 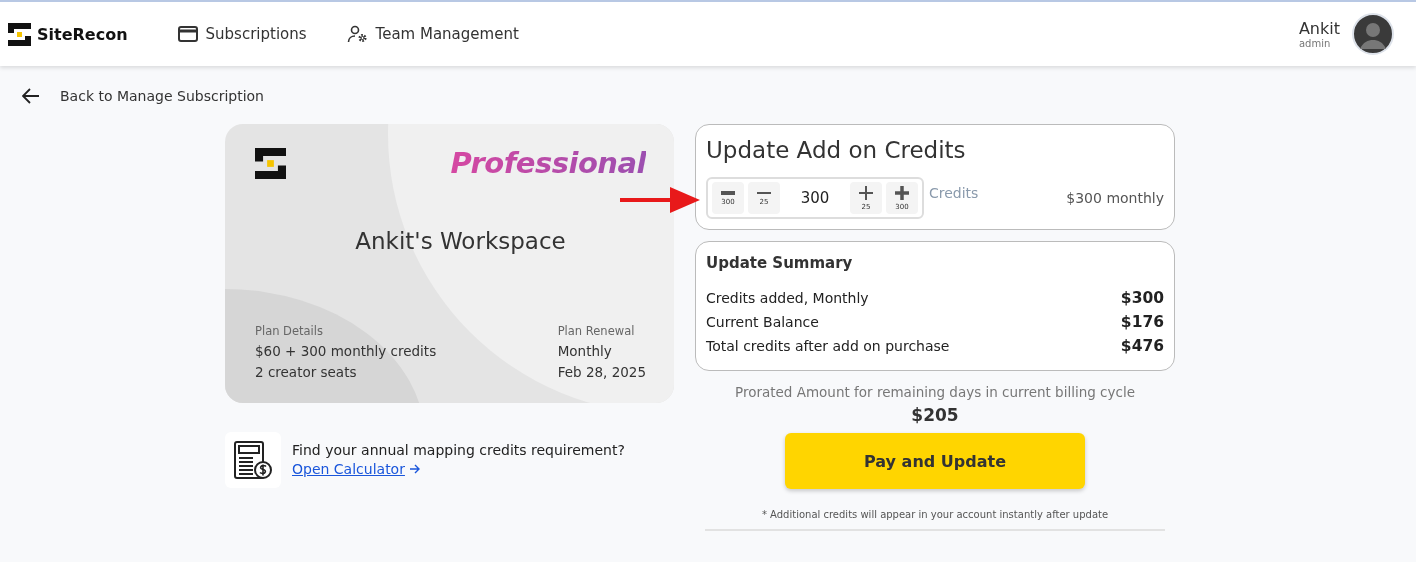 What do you see at coordinates (836, 150) in the screenshot?
I see `panel-title: Update Add on Credits` at bounding box center [836, 150].